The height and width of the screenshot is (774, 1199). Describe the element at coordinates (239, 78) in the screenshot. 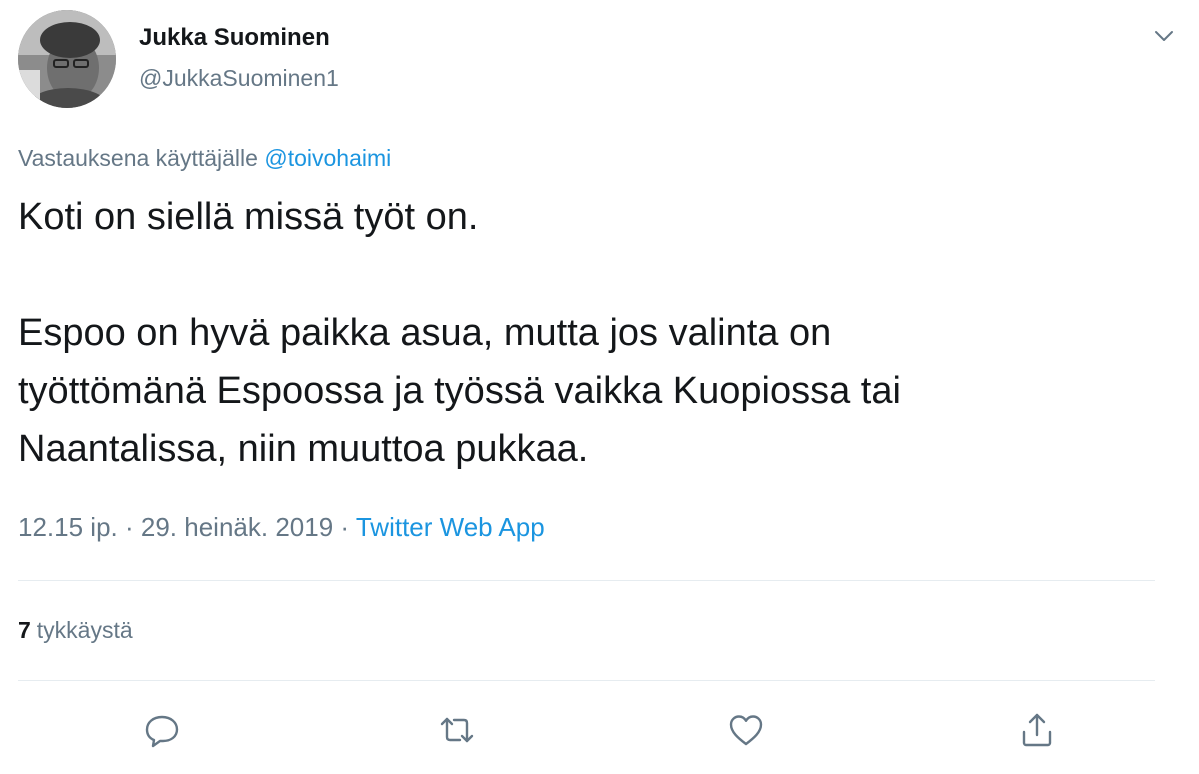

I see `author-handle: @JukkaSuominen1` at that location.